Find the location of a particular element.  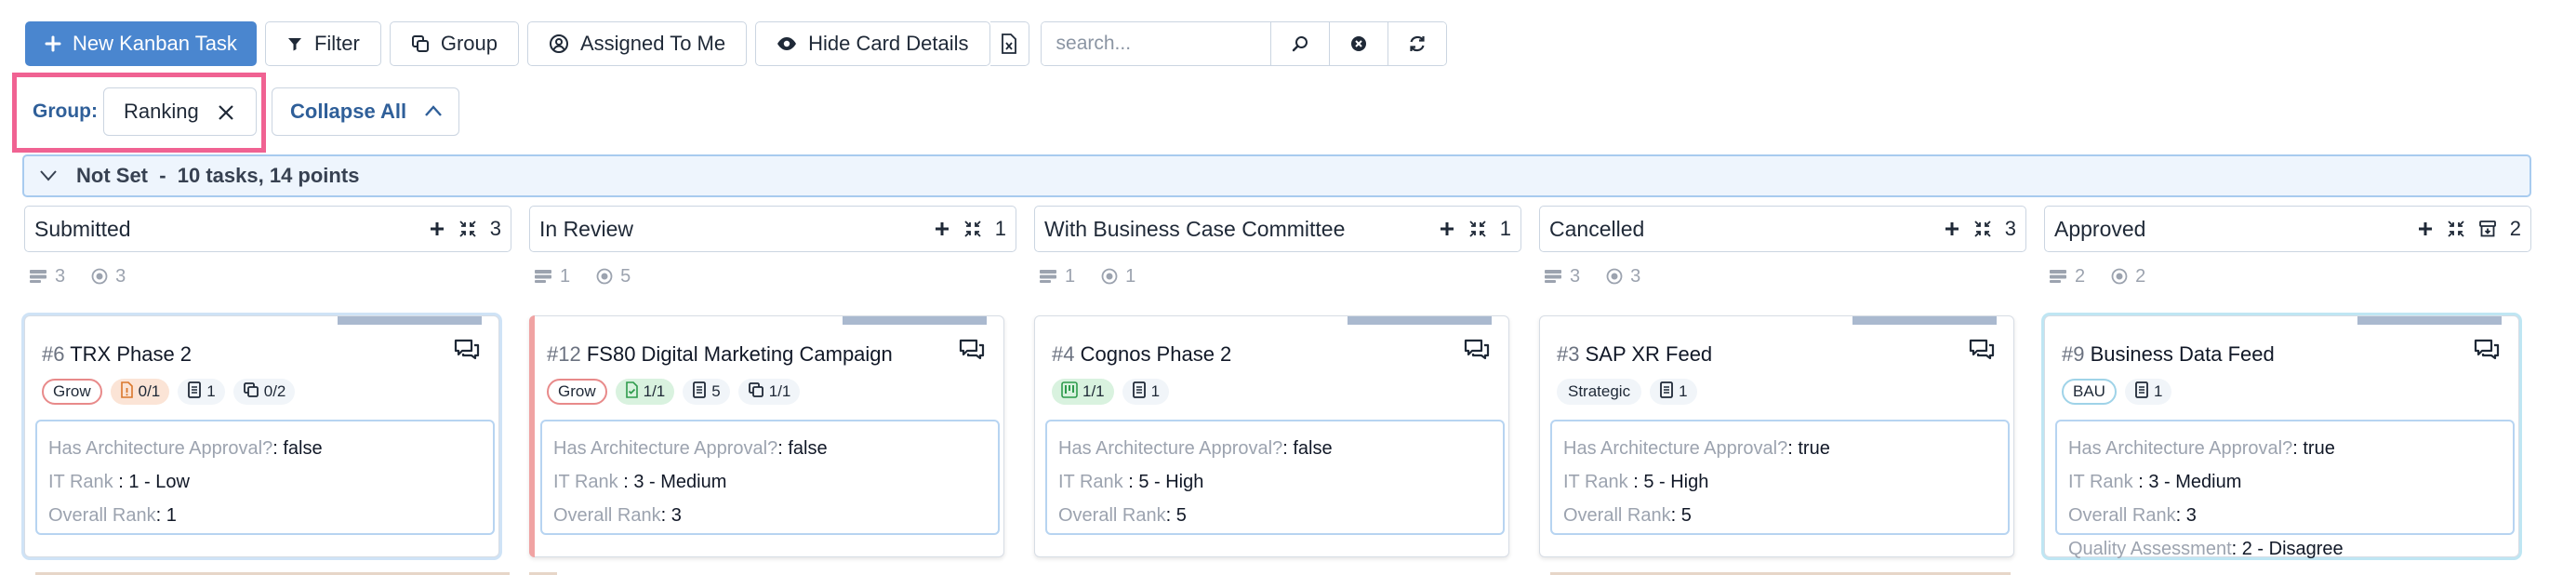

card-detail-value: : 1 - Low is located at coordinates (151, 482).